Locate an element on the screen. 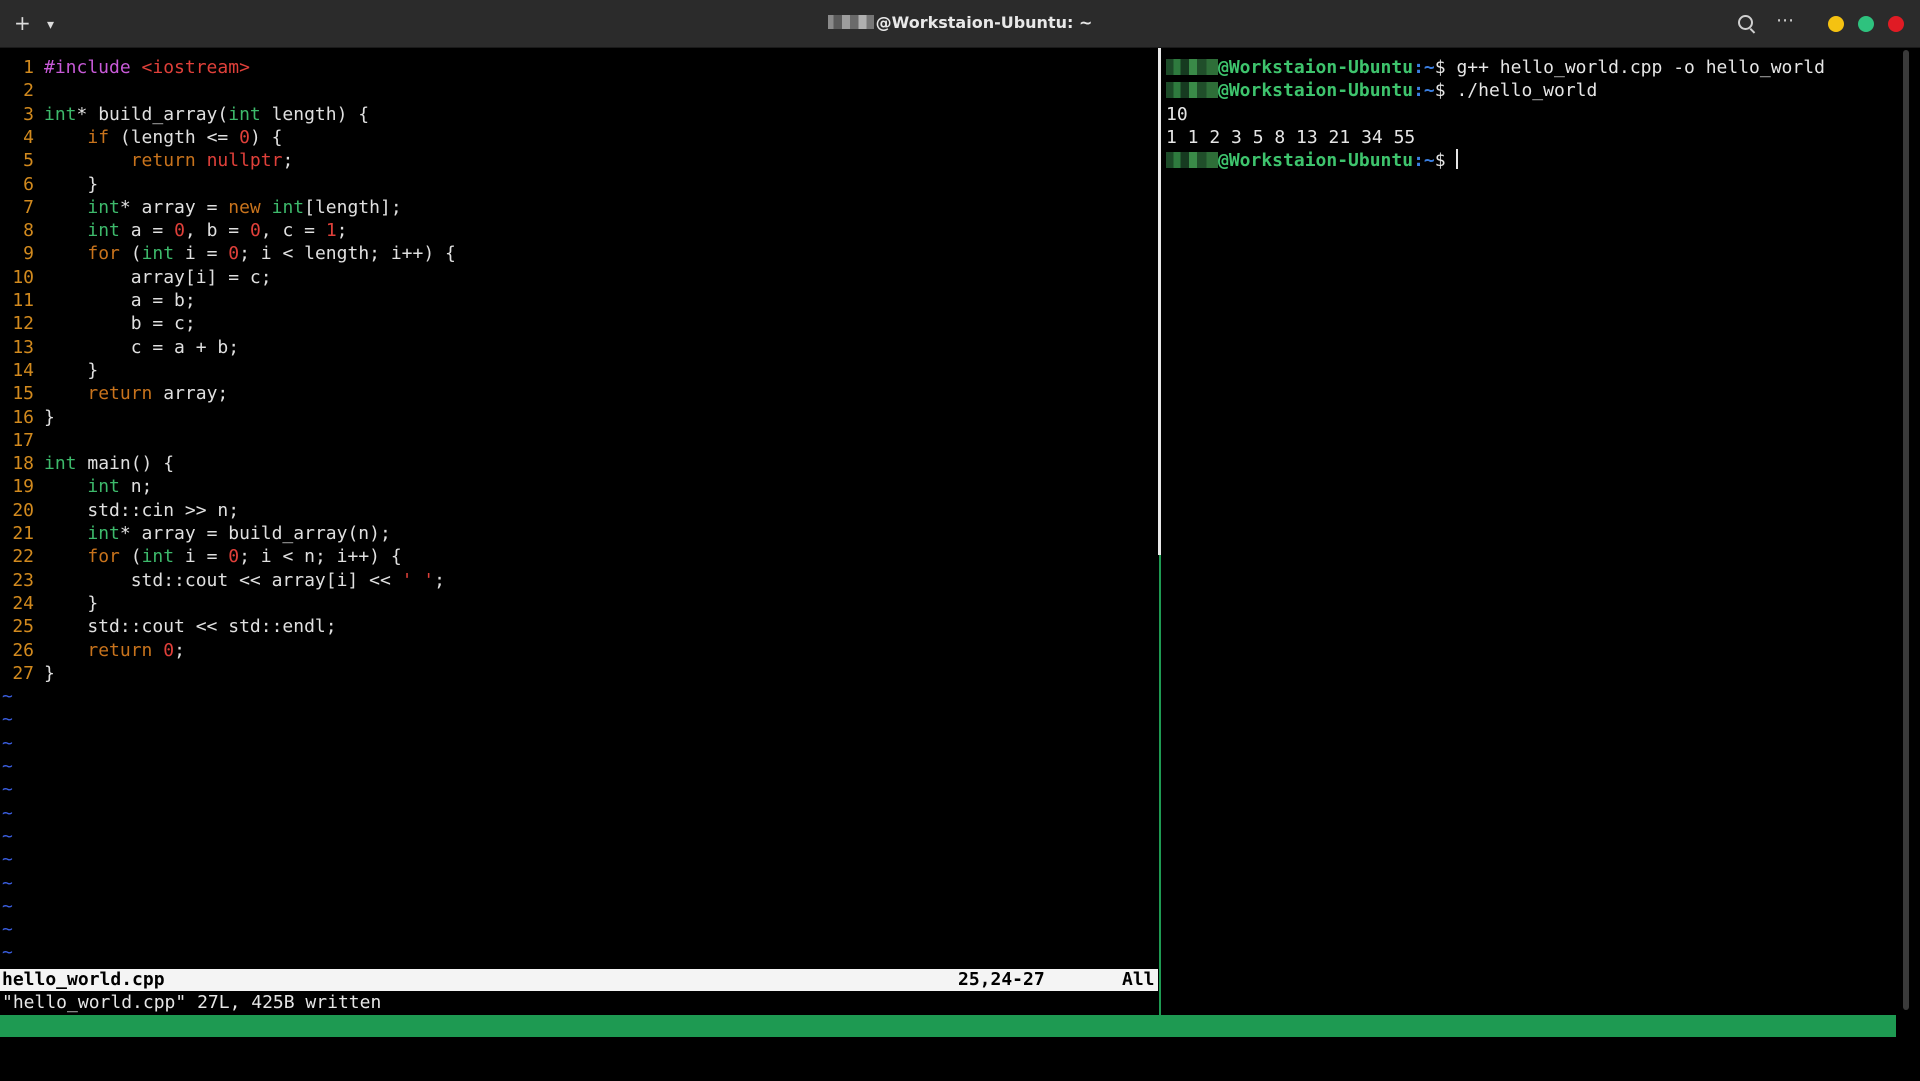 The width and height of the screenshot is (1920, 1081). code-text: return array; is located at coordinates (131, 393).